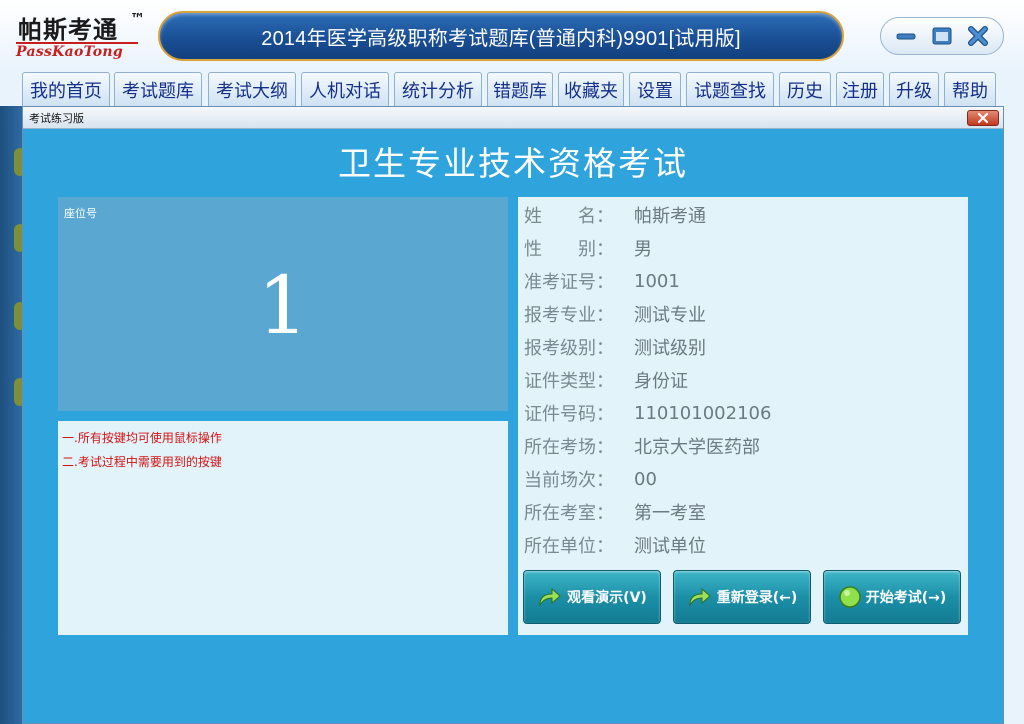 The height and width of the screenshot is (724, 1024). What do you see at coordinates (914, 89) in the screenshot?
I see `tab-upgrade: 升级` at bounding box center [914, 89].